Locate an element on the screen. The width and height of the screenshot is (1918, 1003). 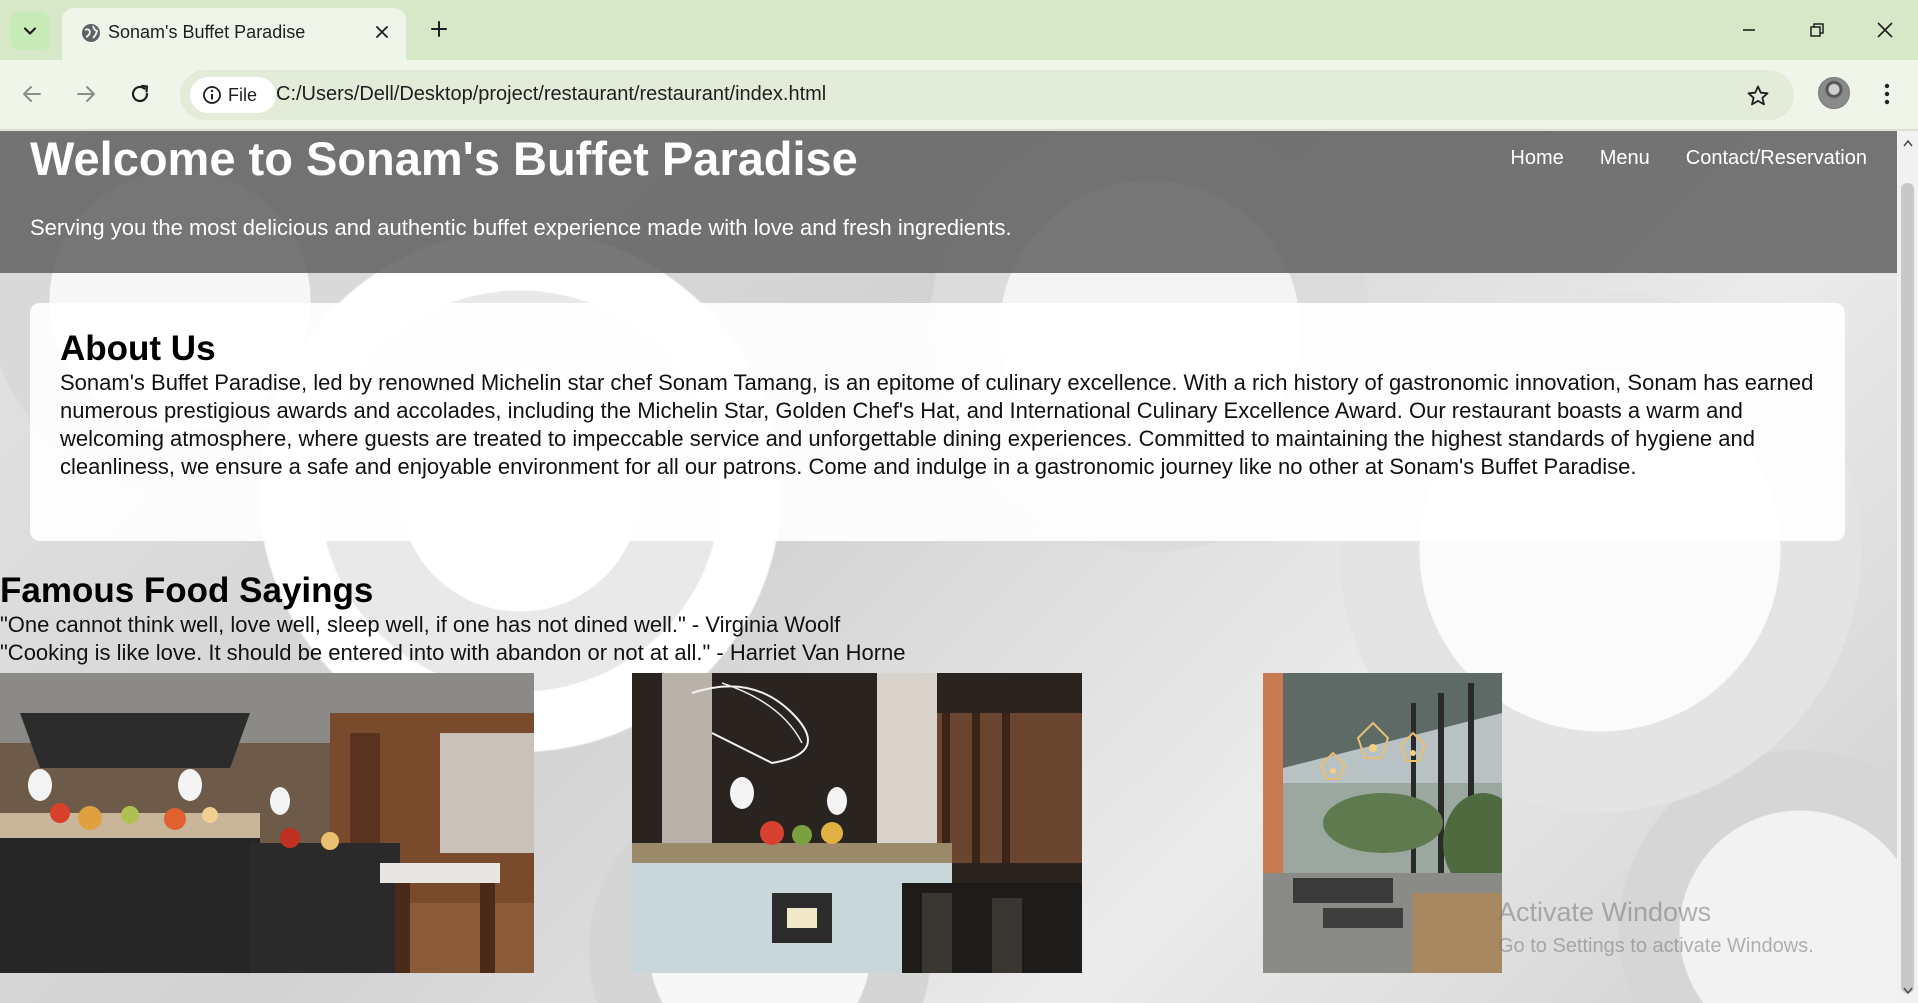
back-button is located at coordinates (32, 94).